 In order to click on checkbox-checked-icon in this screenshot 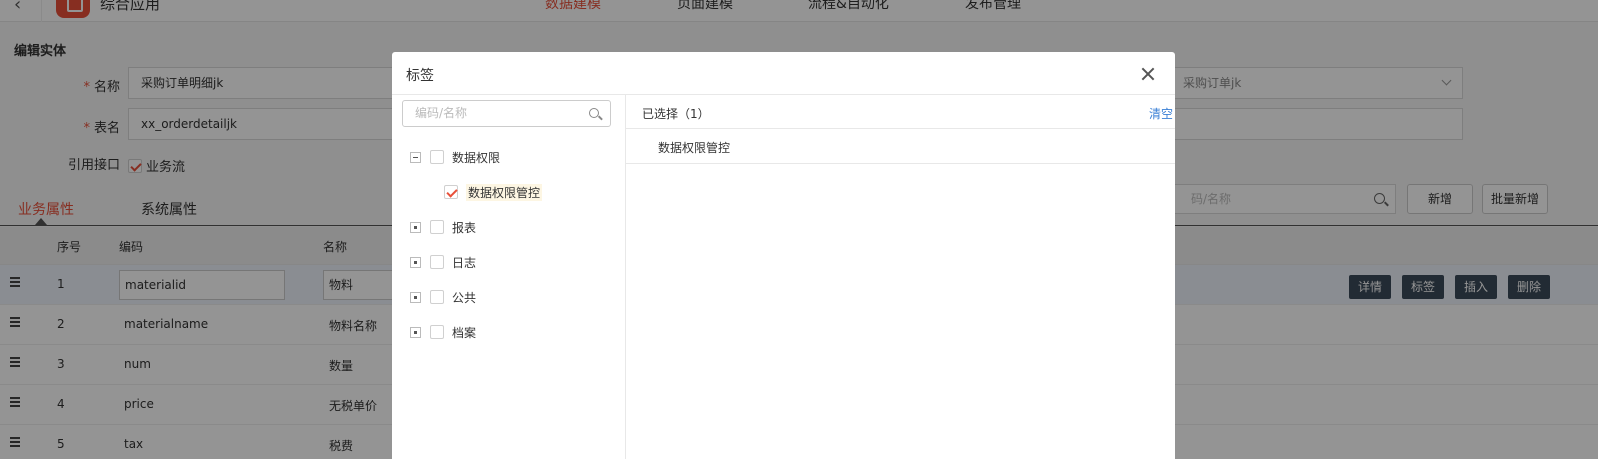, I will do `click(451, 192)`.